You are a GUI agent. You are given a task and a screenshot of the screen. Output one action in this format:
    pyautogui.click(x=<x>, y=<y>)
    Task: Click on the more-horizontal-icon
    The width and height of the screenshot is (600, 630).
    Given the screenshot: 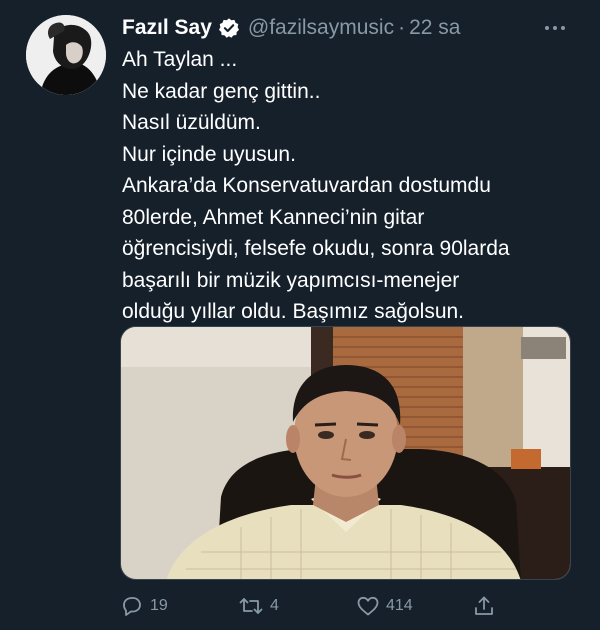 What is the action you would take?
    pyautogui.click(x=555, y=28)
    